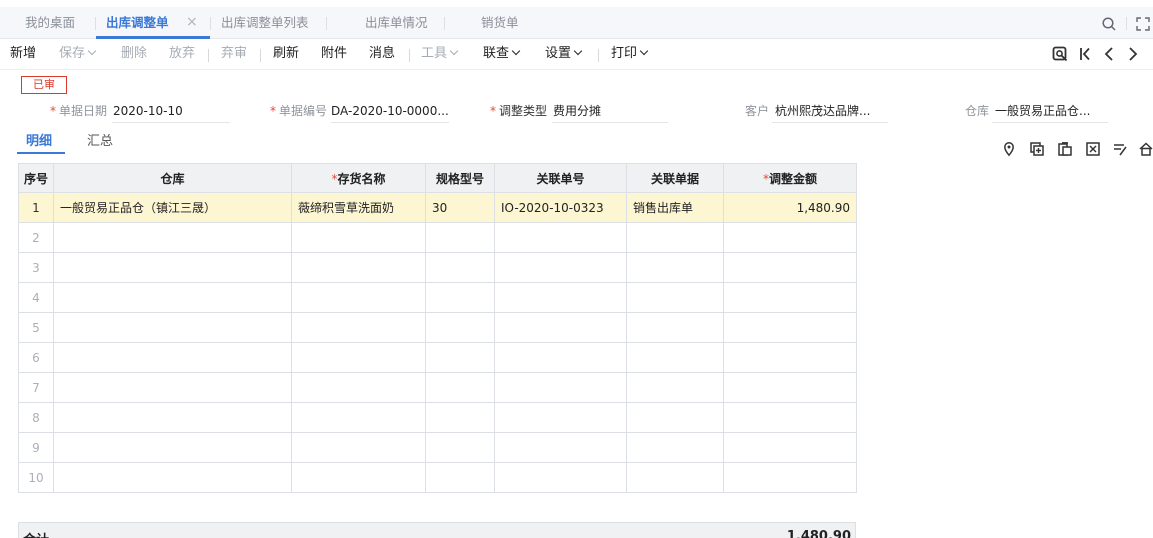 This screenshot has width=1153, height=538. What do you see at coordinates (560, 178) in the screenshot?
I see `column-header-ref-no: 关联单号` at bounding box center [560, 178].